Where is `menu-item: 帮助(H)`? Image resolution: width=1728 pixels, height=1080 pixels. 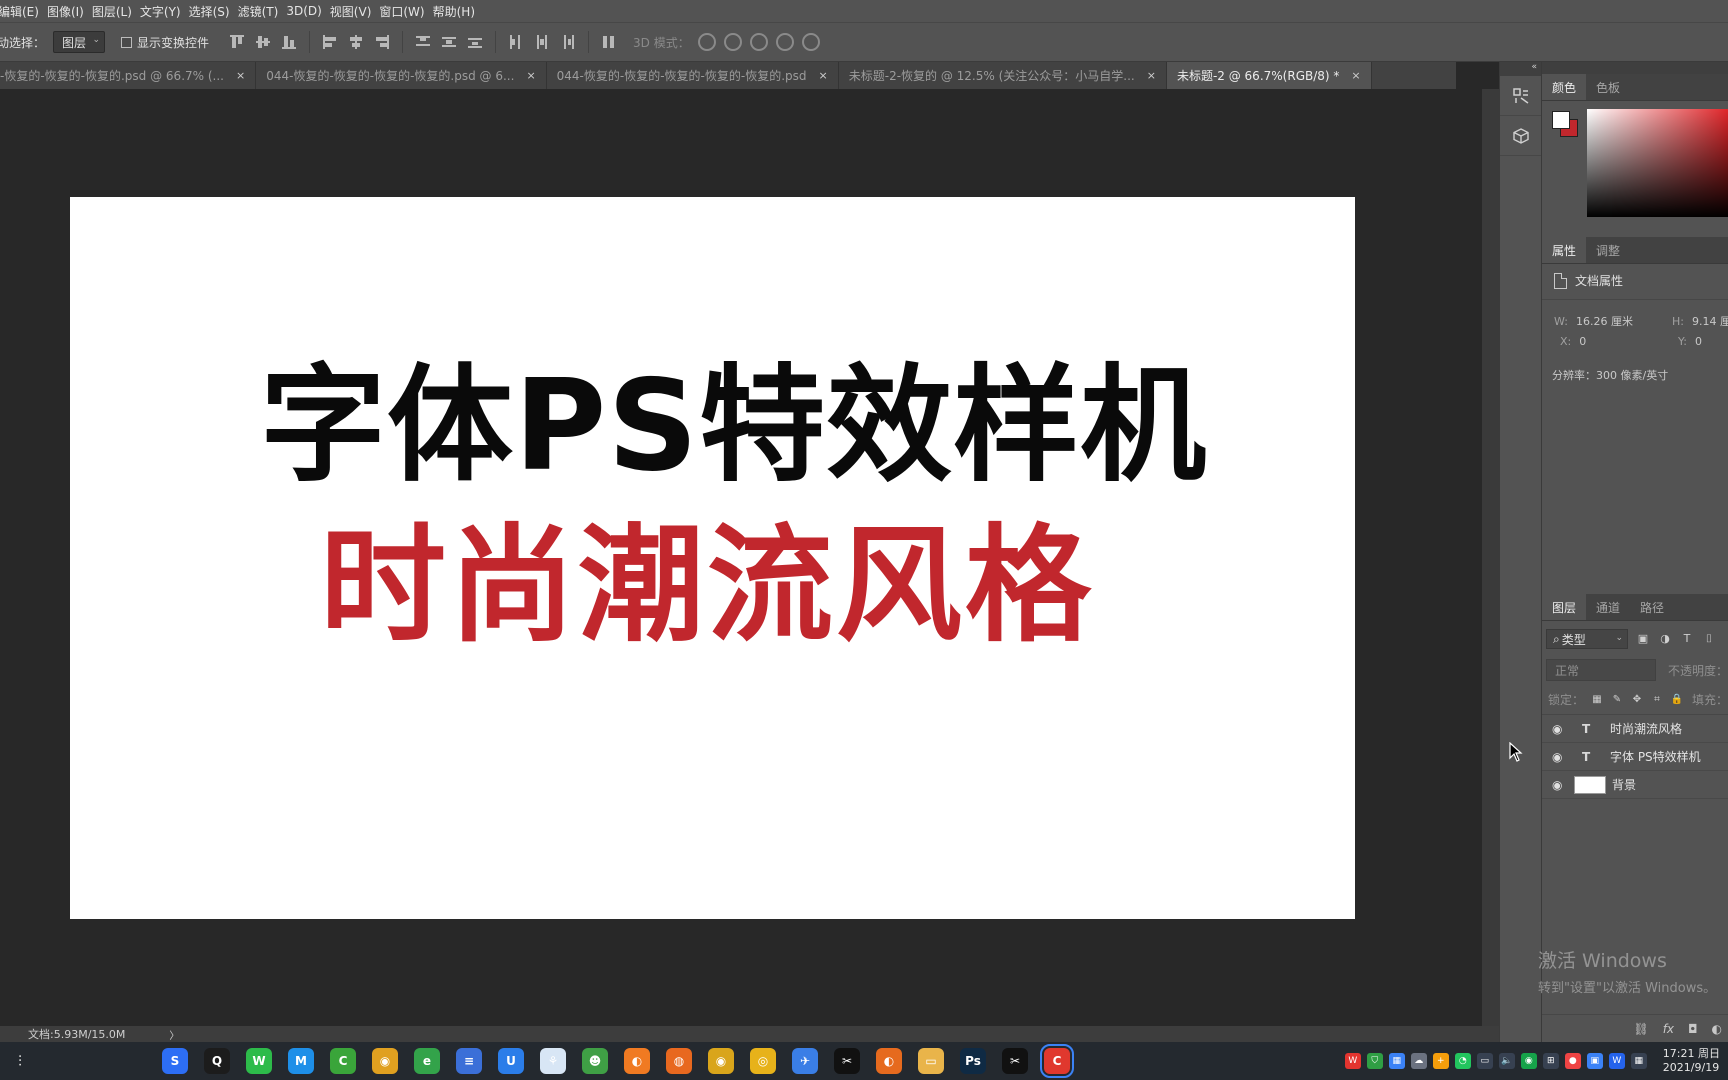
menu-item: 帮助(H) is located at coordinates (458, 11).